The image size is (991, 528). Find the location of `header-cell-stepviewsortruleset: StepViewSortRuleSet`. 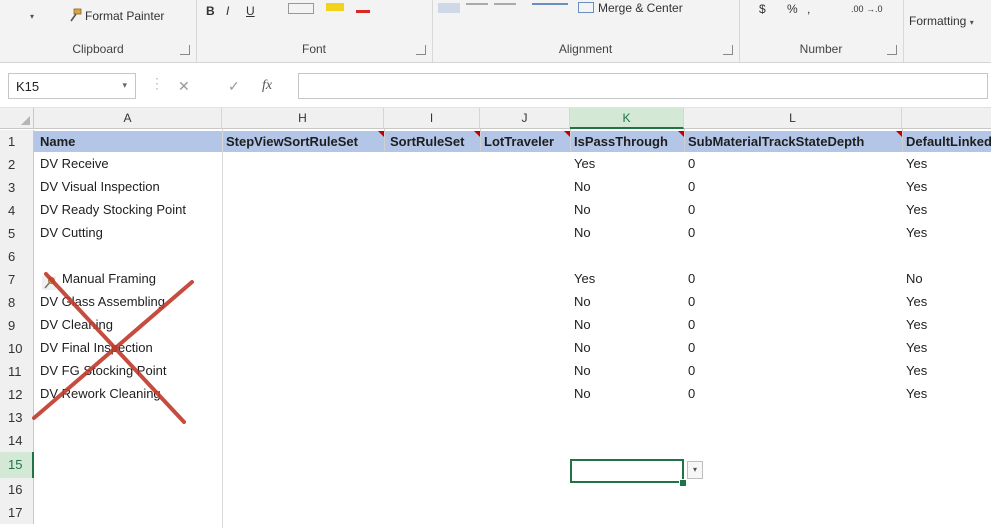

header-cell-stepviewsortruleset: StepViewSortRuleSet is located at coordinates (305, 141).